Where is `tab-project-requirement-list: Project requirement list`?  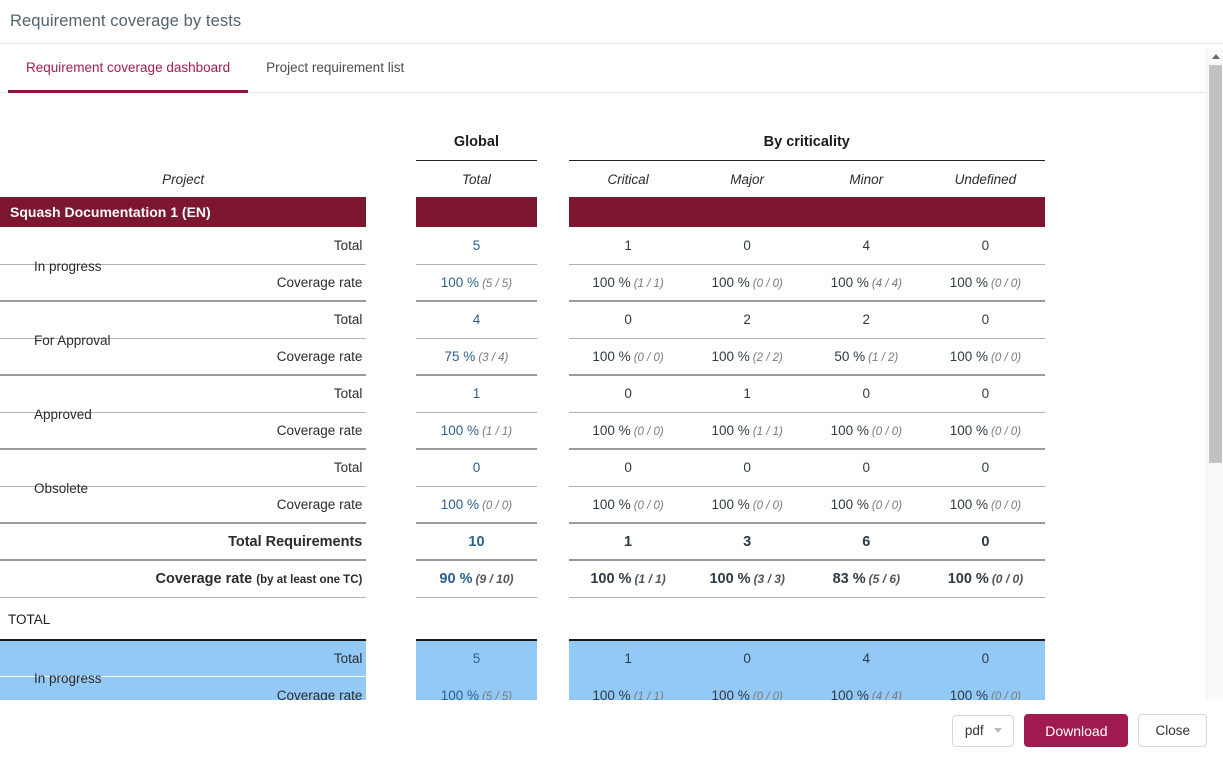
tab-project-requirement-list: Project requirement list is located at coordinates (335, 68).